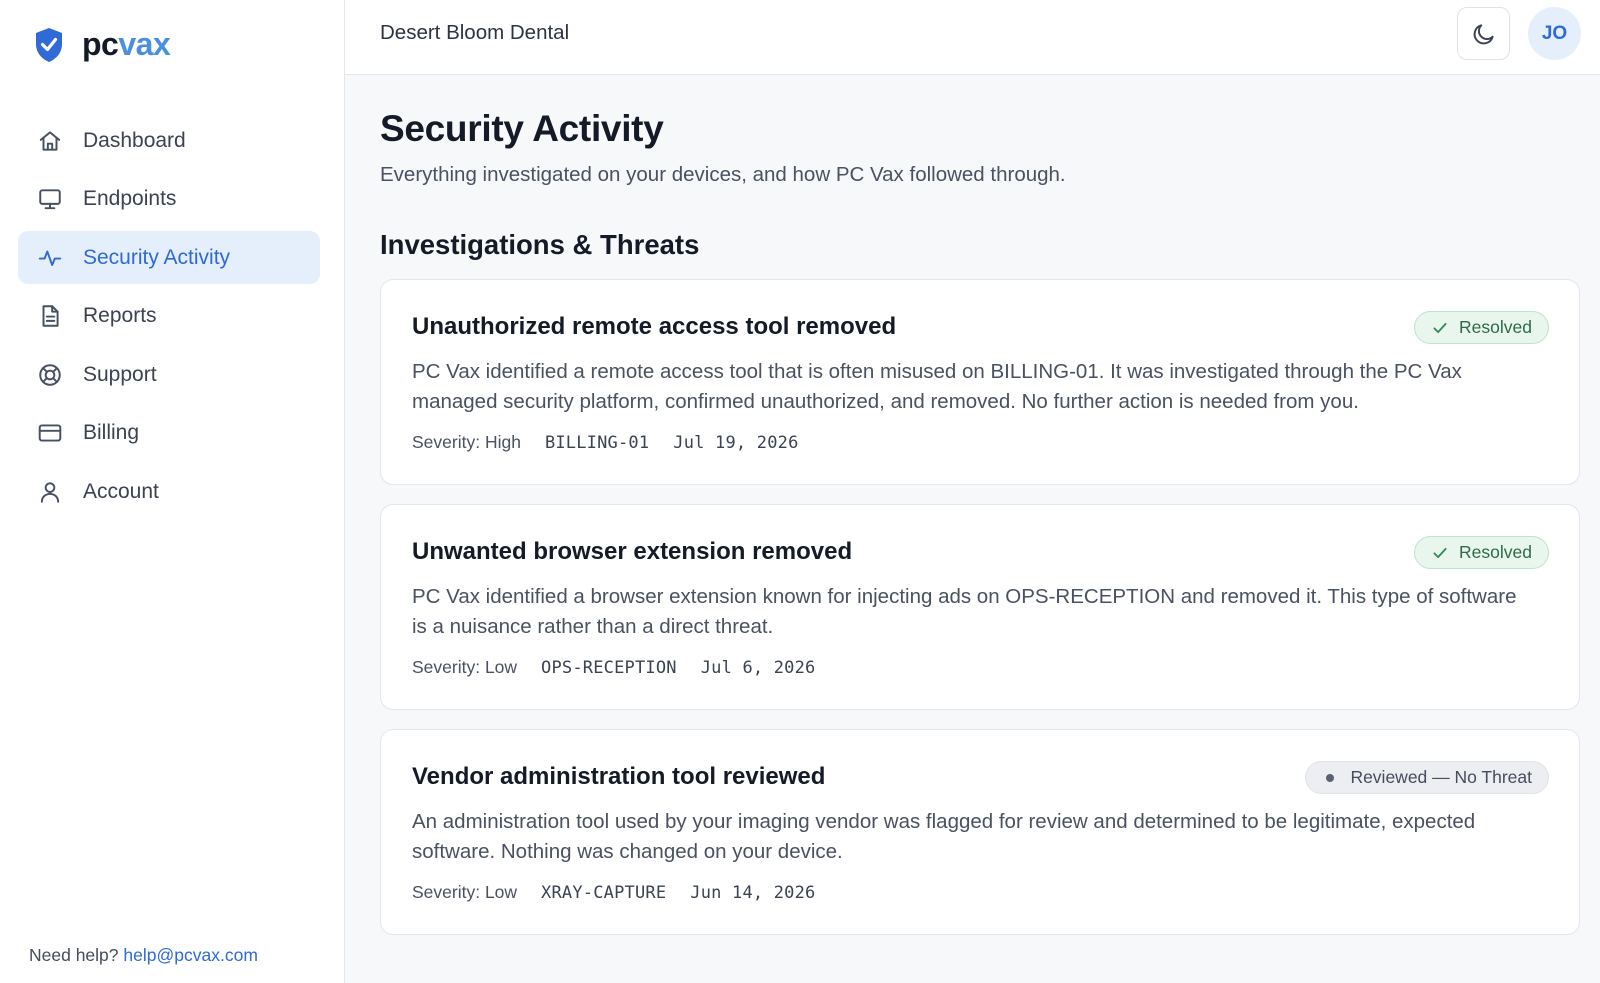  Describe the element at coordinates (50, 316) in the screenshot. I see `document-icon` at that location.